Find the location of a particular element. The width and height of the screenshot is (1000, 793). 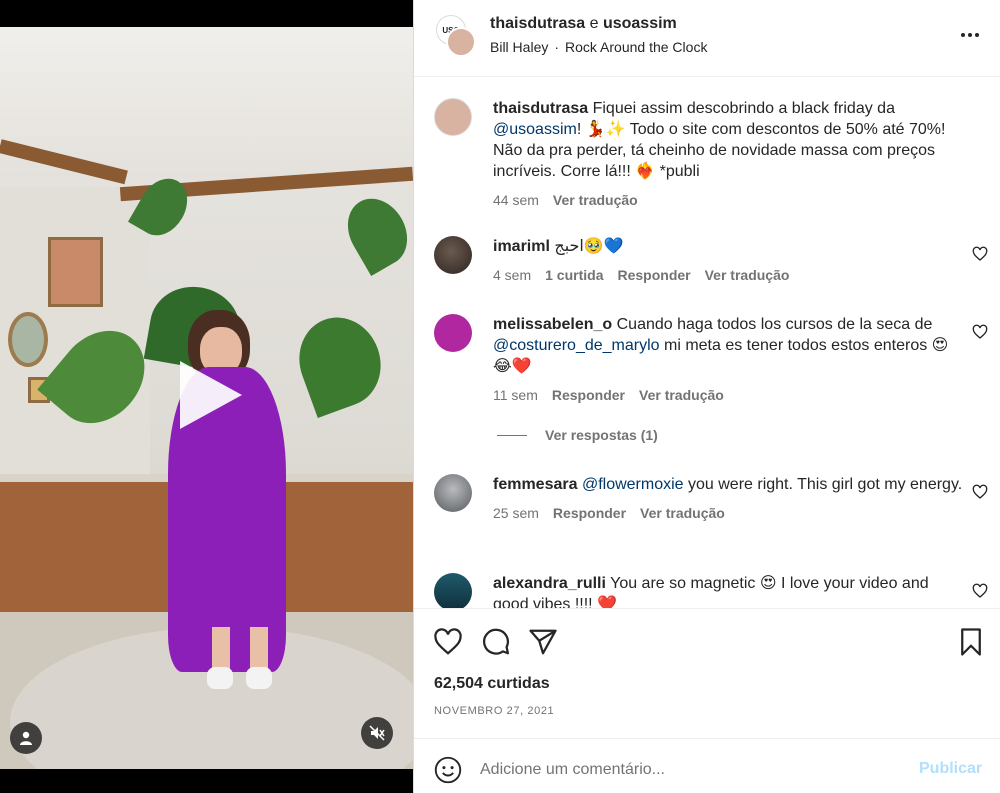

comment-likes: 1 curtida is located at coordinates (574, 275).